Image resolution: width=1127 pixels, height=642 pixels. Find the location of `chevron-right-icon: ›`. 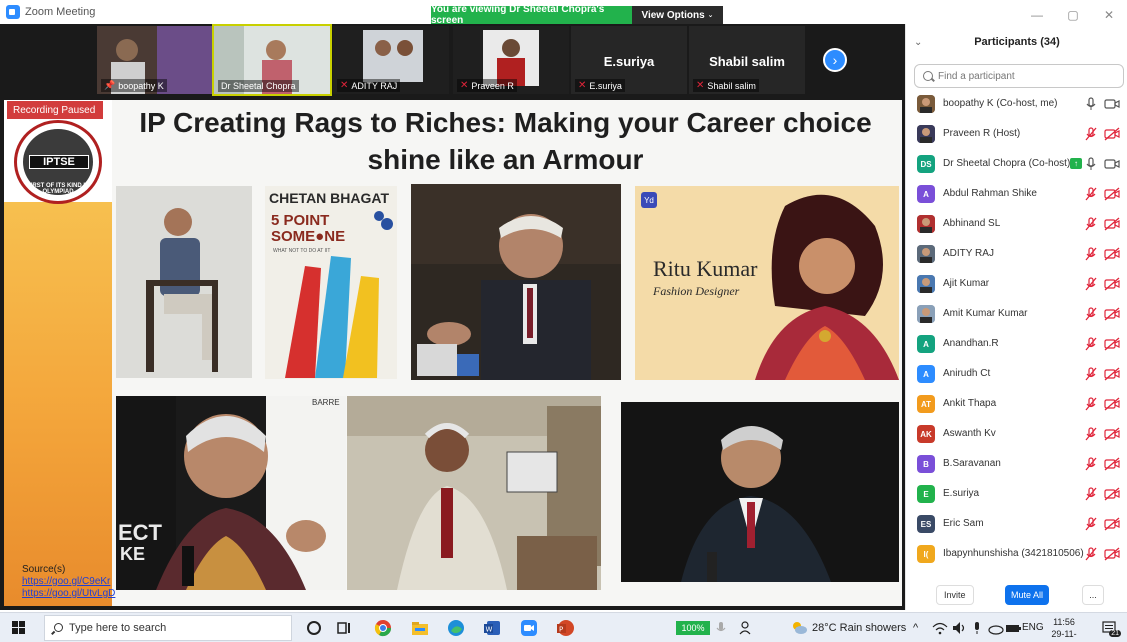

chevron-right-icon: › is located at coordinates (835, 60).